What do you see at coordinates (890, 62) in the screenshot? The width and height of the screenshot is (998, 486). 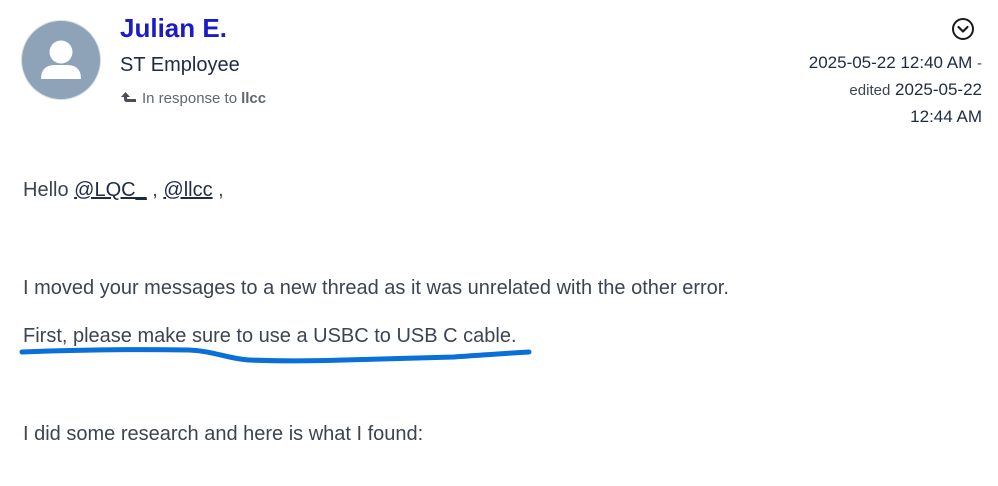 I see `posted-timestamp: 2025-05-22 12:40 AM` at bounding box center [890, 62].